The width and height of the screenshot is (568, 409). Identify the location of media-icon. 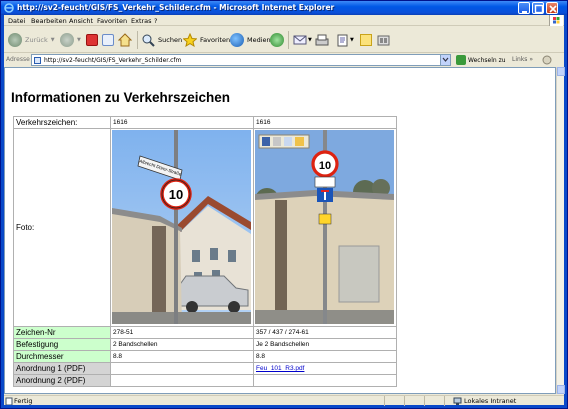
(237, 40).